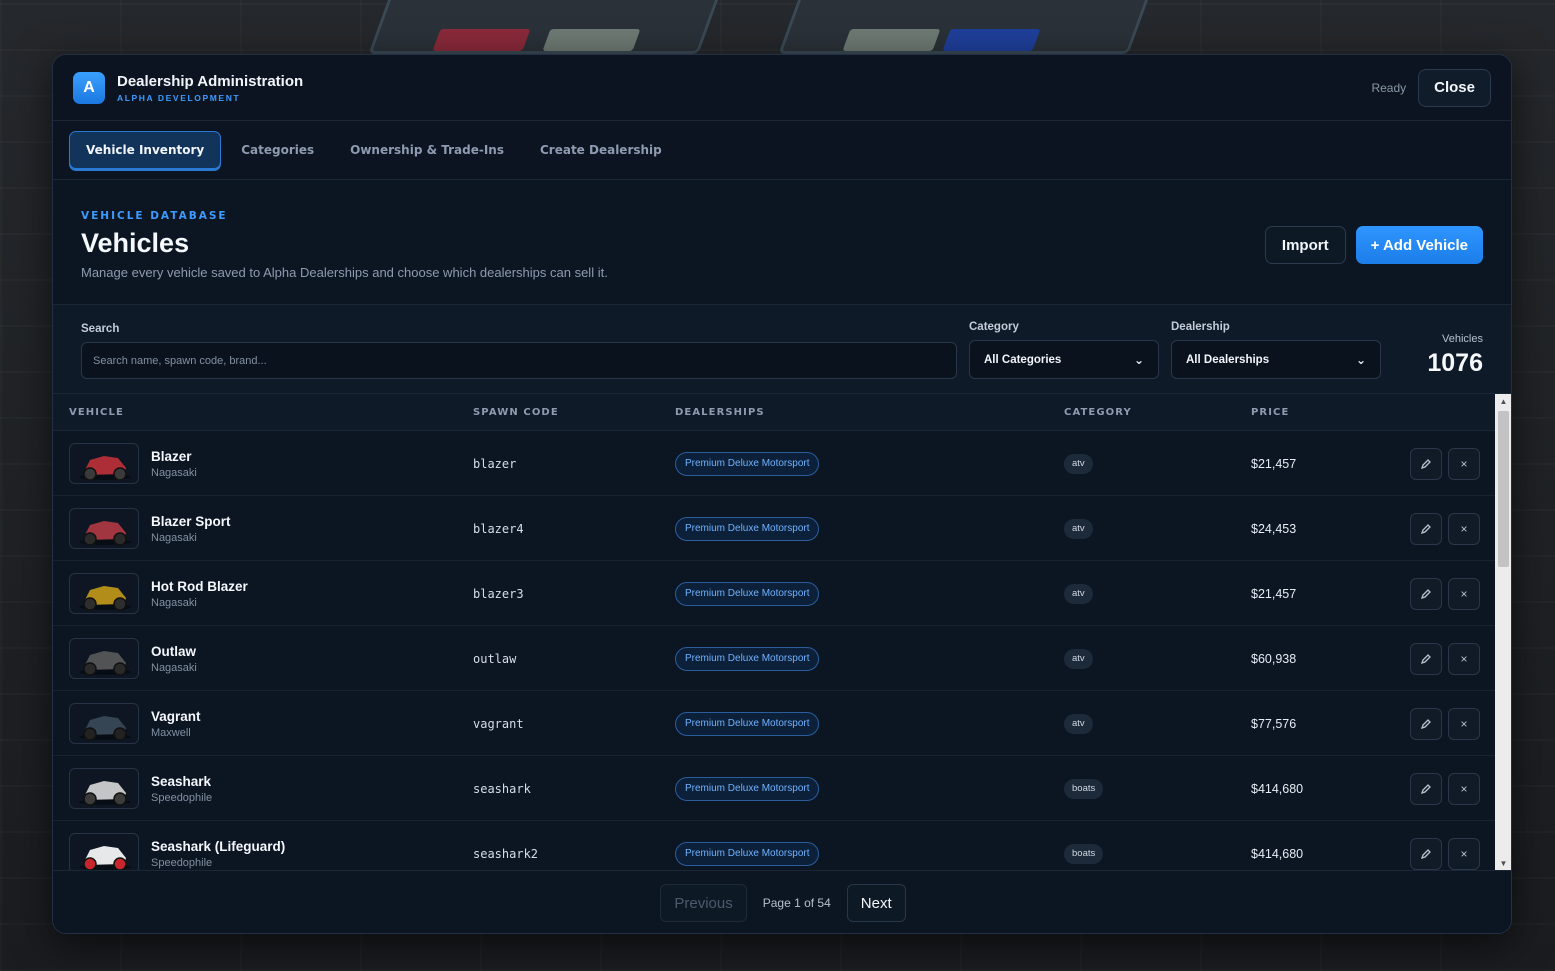 Image resolution: width=1555 pixels, height=971 pixels. Describe the element at coordinates (145, 150) in the screenshot. I see `tab-vehicle-inventory: Vehicle Inventory` at that location.